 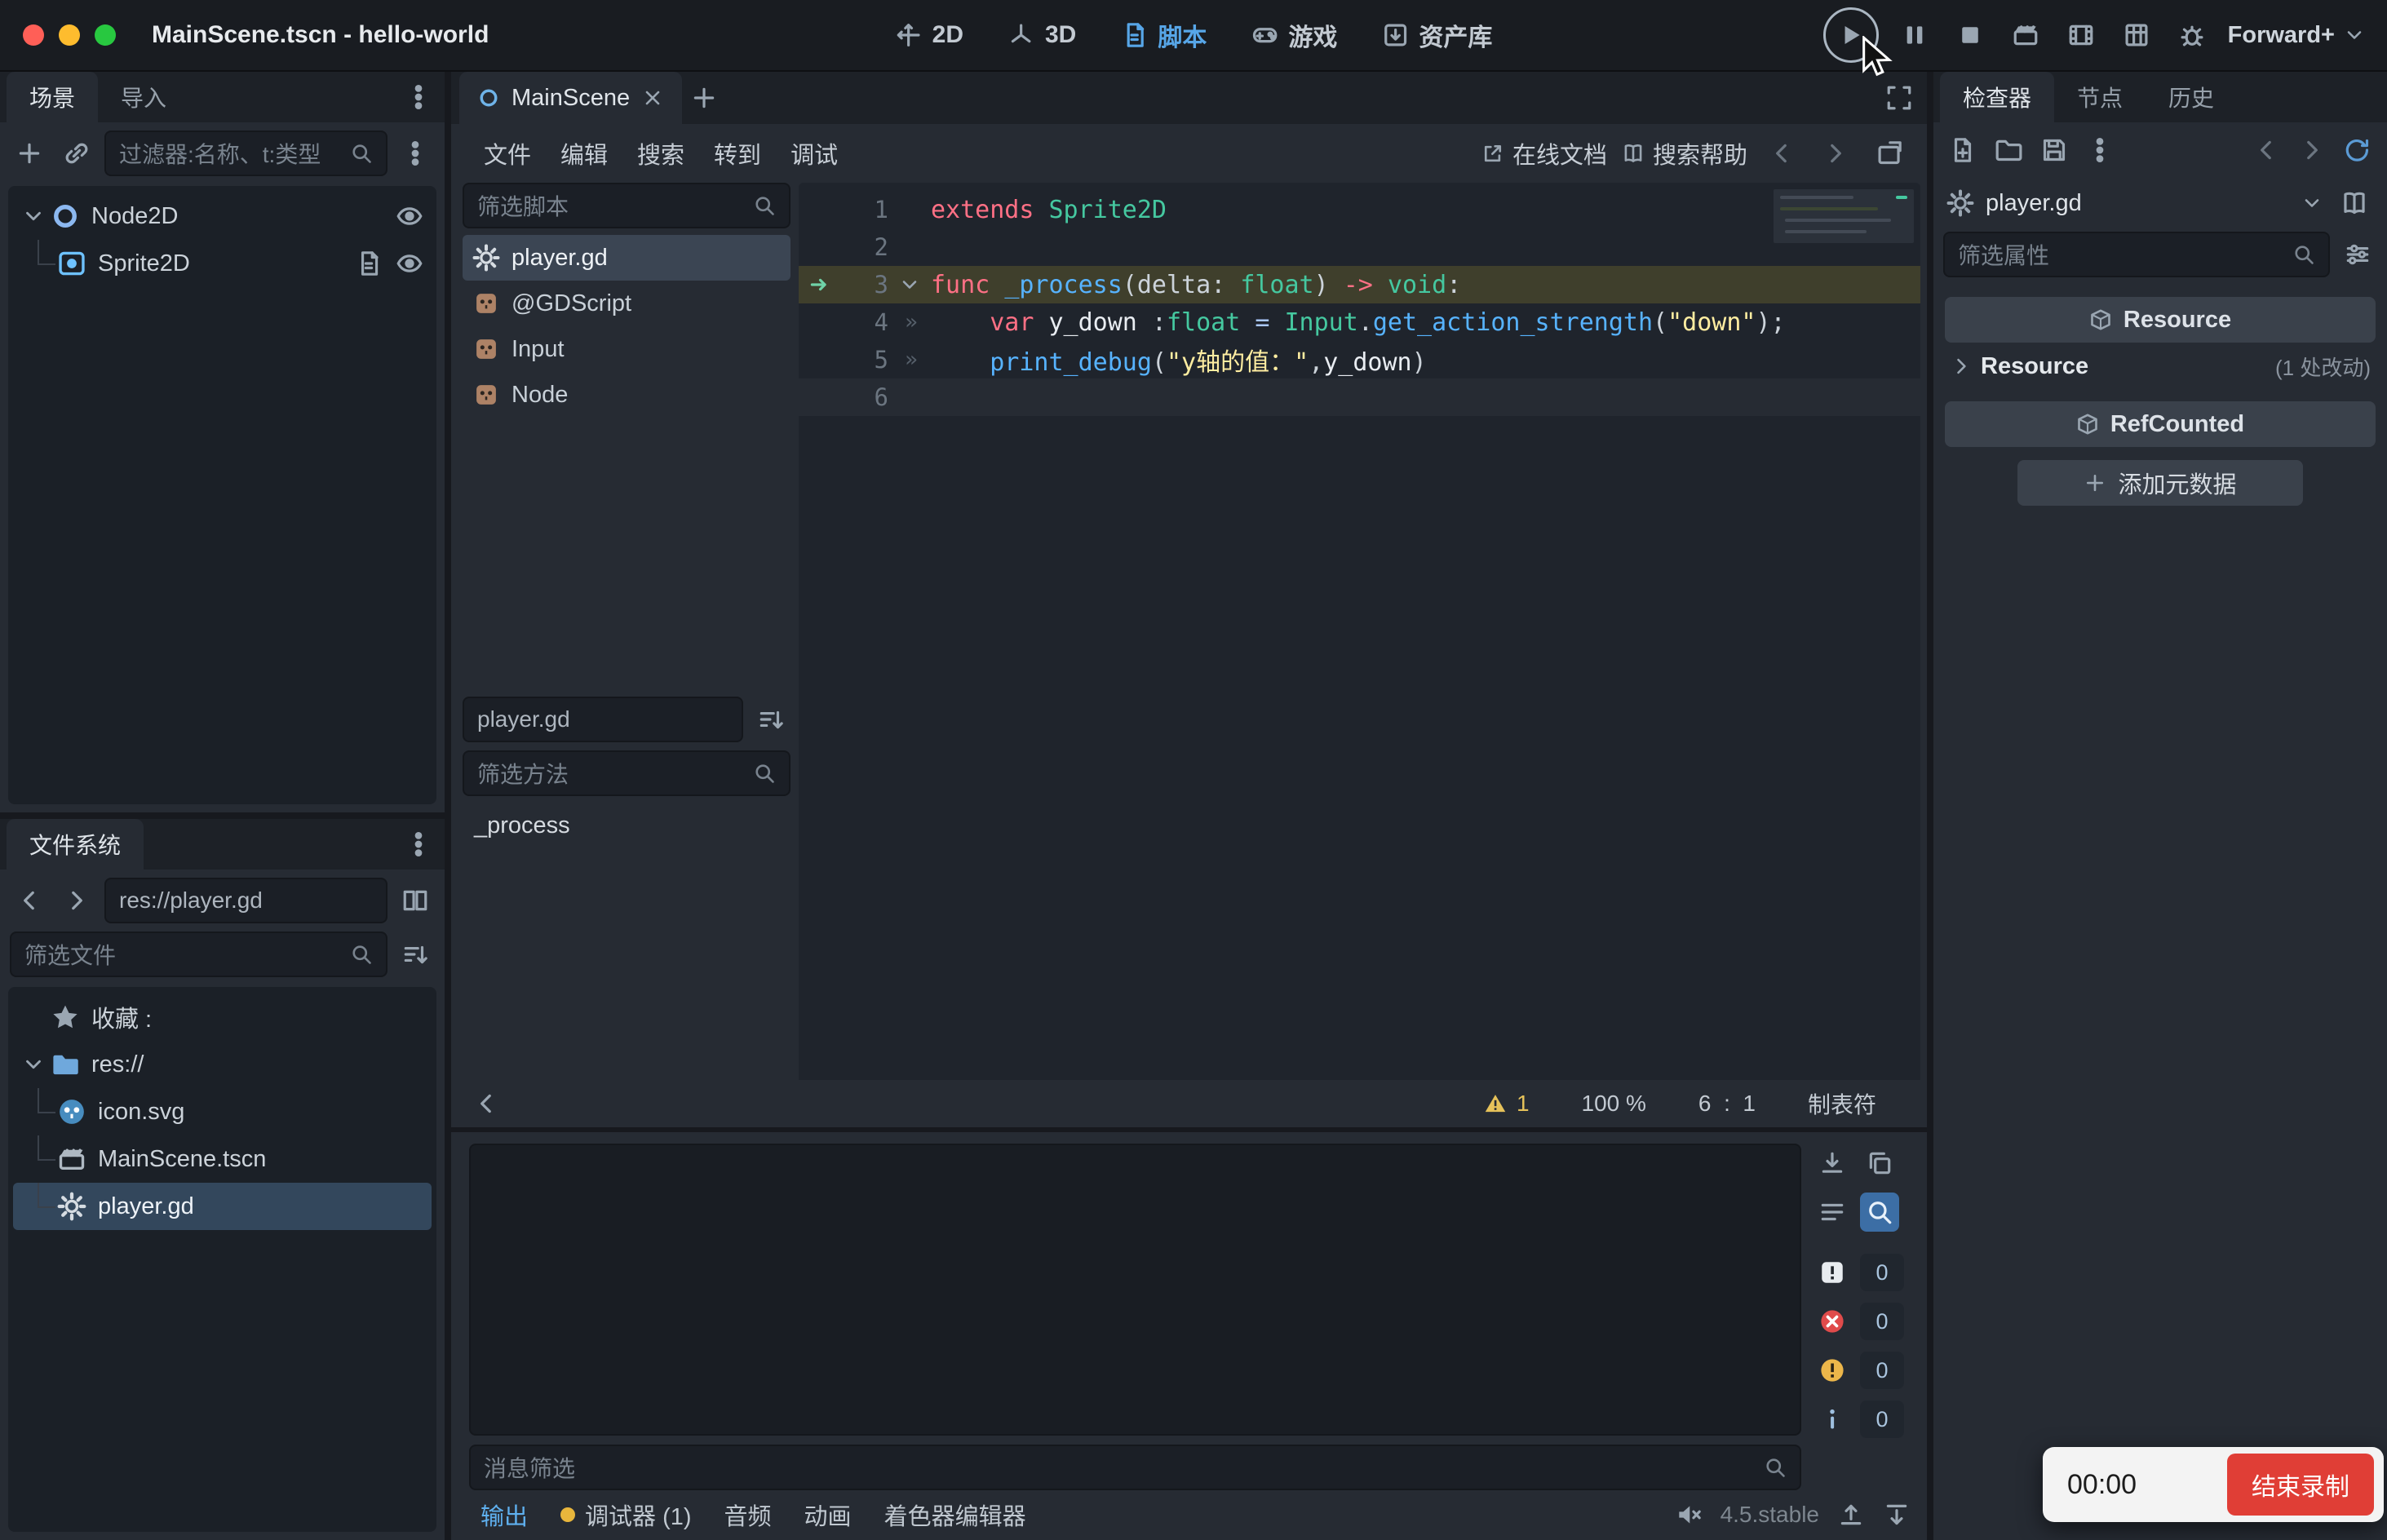 I want to click on fs-forward-button, so click(x=76, y=900).